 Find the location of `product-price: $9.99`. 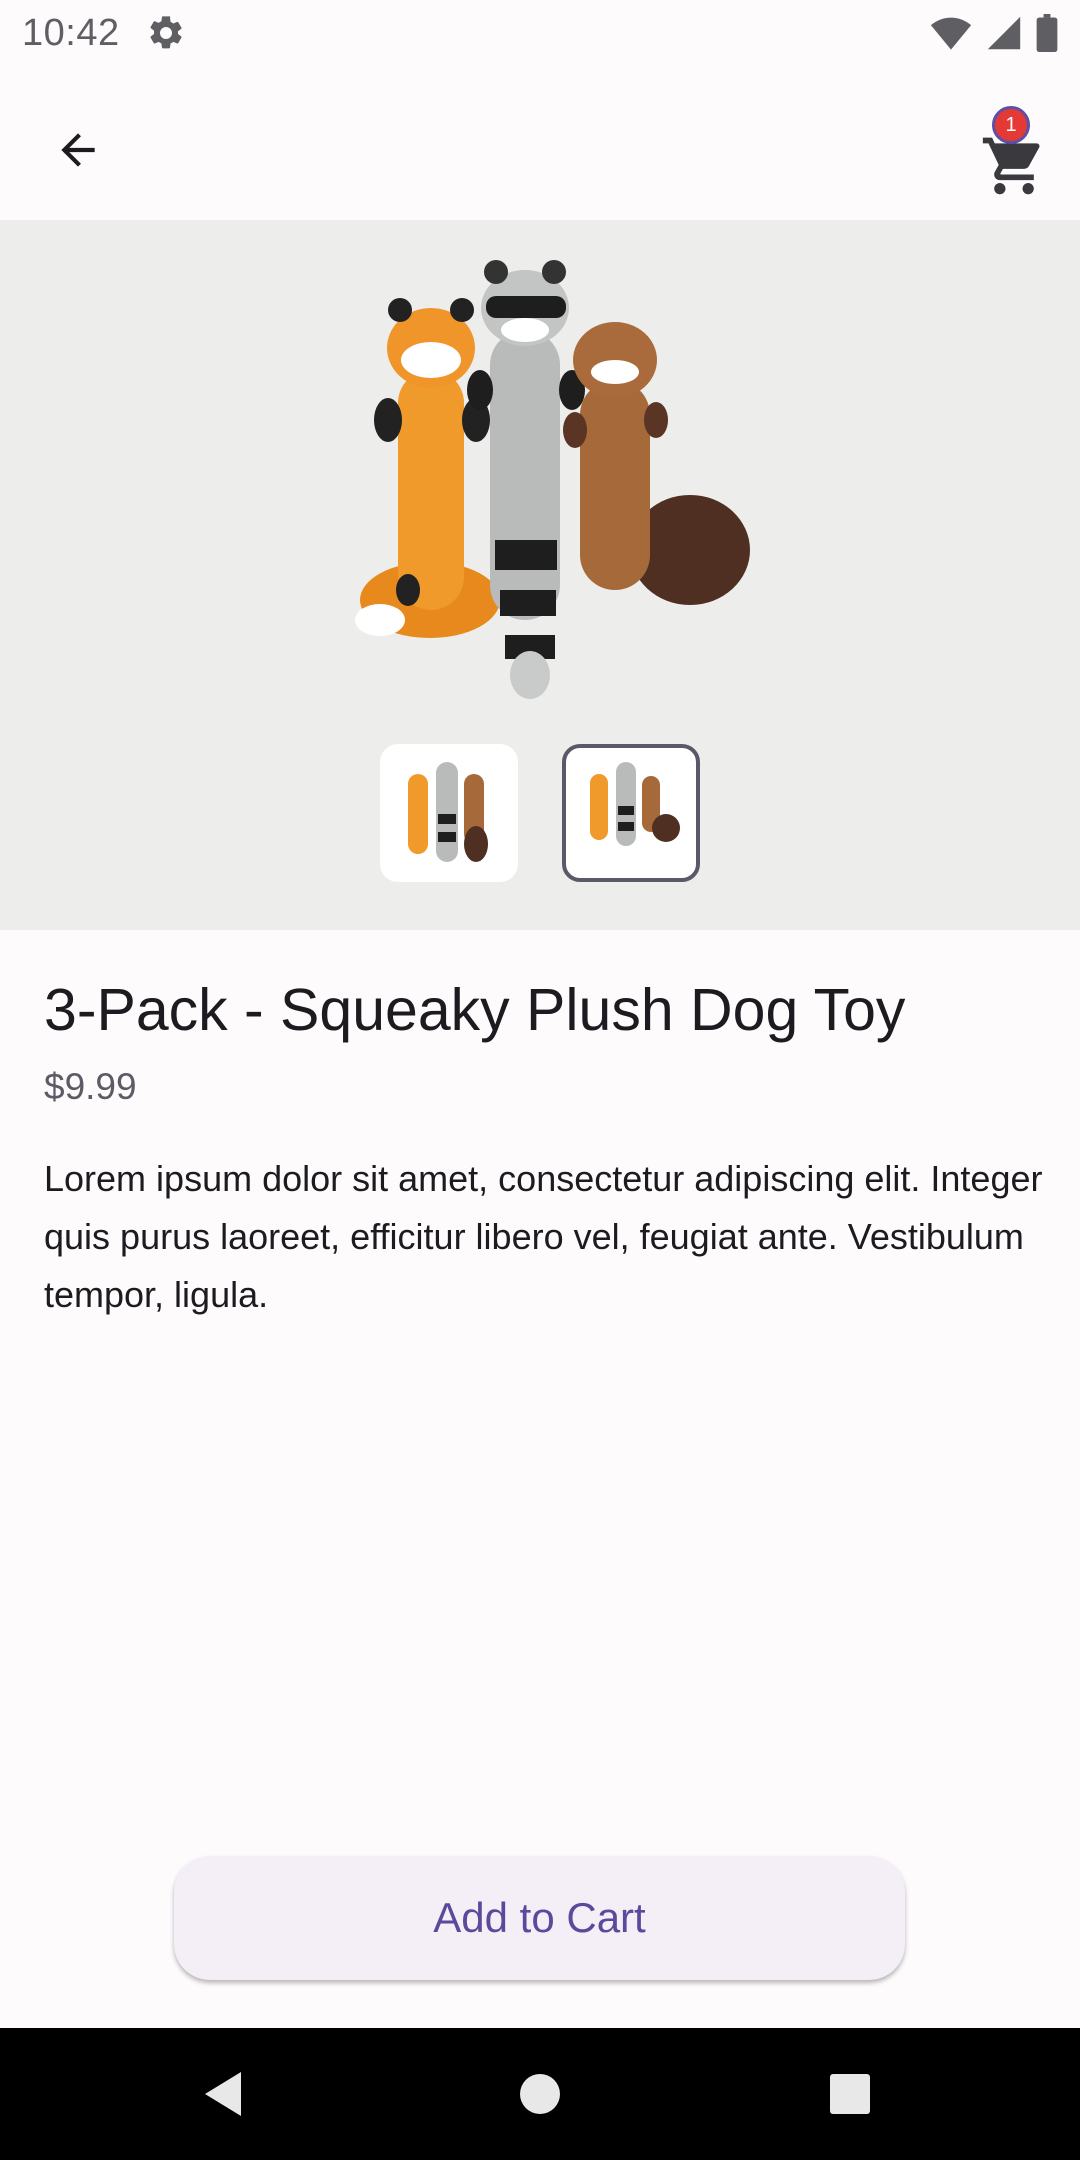

product-price: $9.99 is located at coordinates (90, 1086).